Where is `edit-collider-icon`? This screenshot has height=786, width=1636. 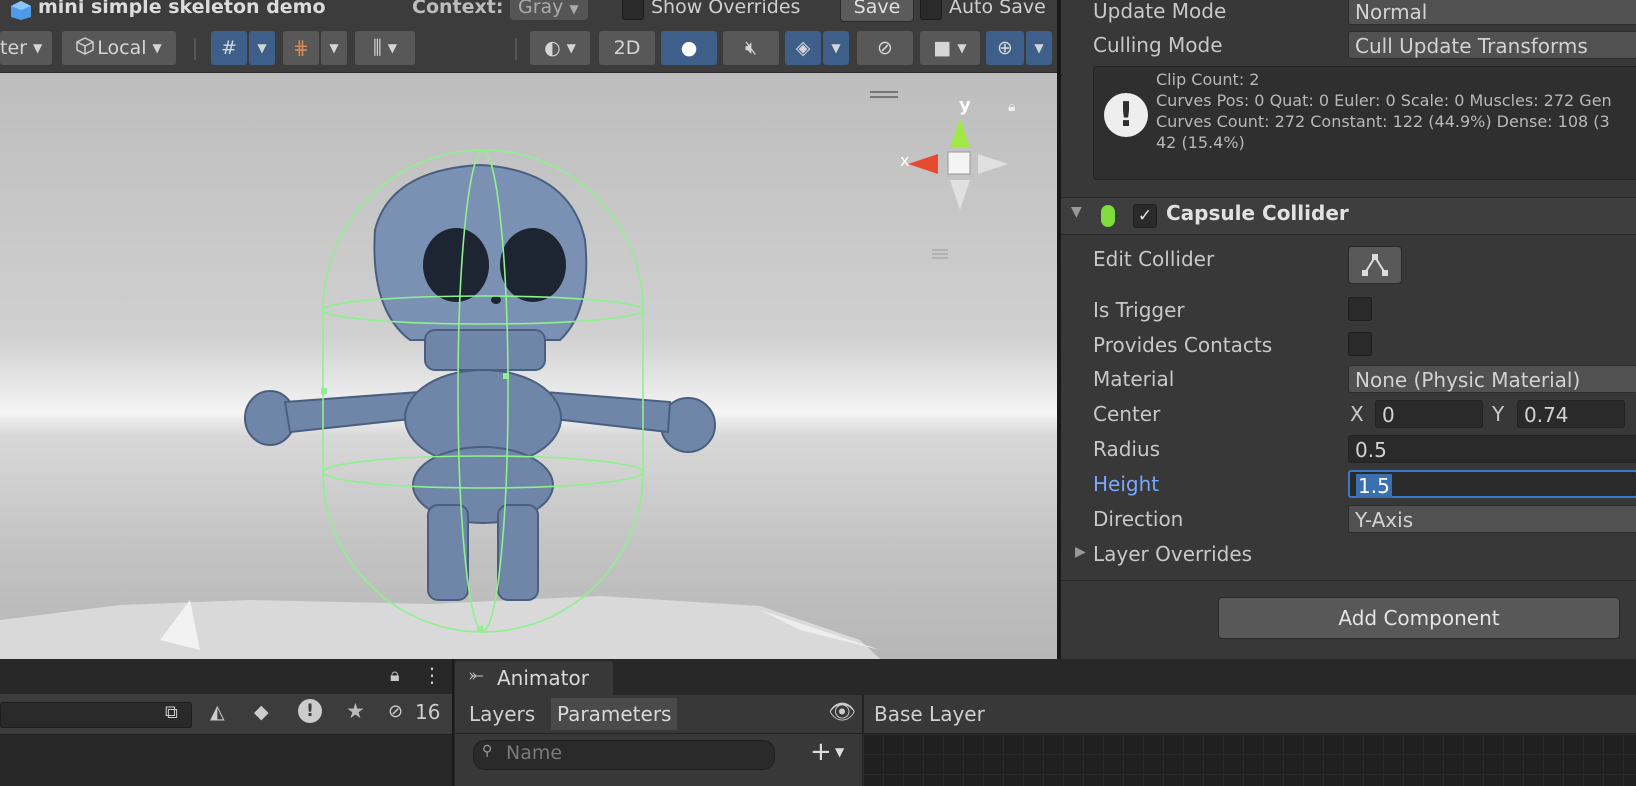
edit-collider-icon is located at coordinates (1375, 265).